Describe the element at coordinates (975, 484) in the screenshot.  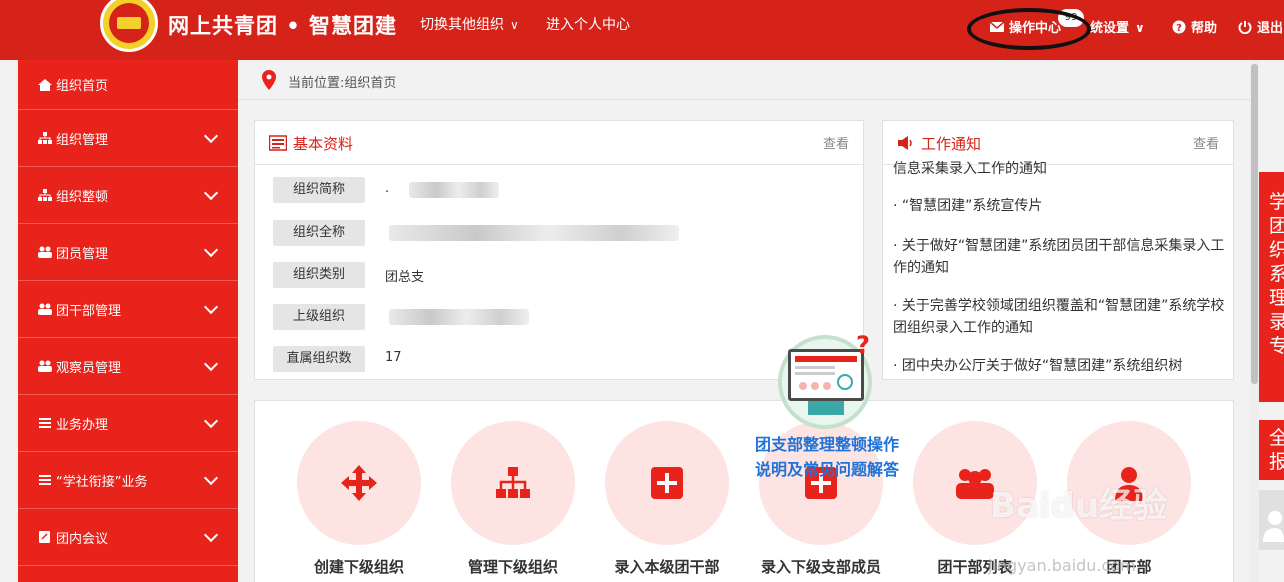
I see `people-icon` at that location.